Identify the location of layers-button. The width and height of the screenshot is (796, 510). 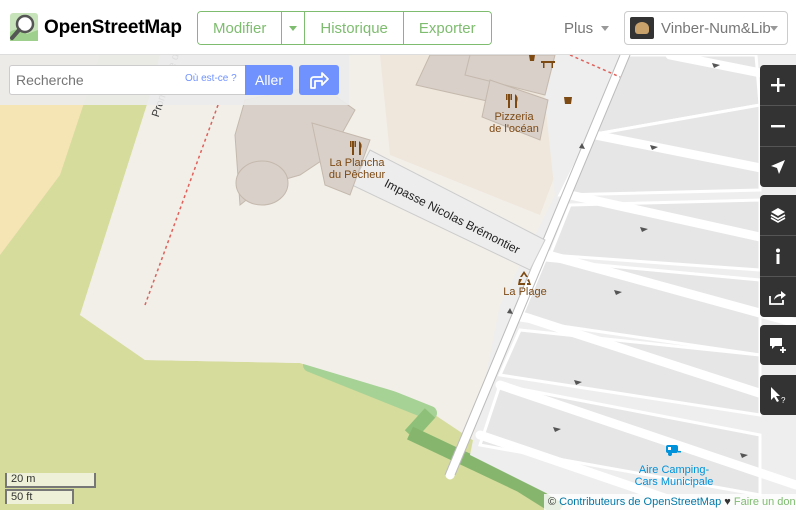
(778, 215).